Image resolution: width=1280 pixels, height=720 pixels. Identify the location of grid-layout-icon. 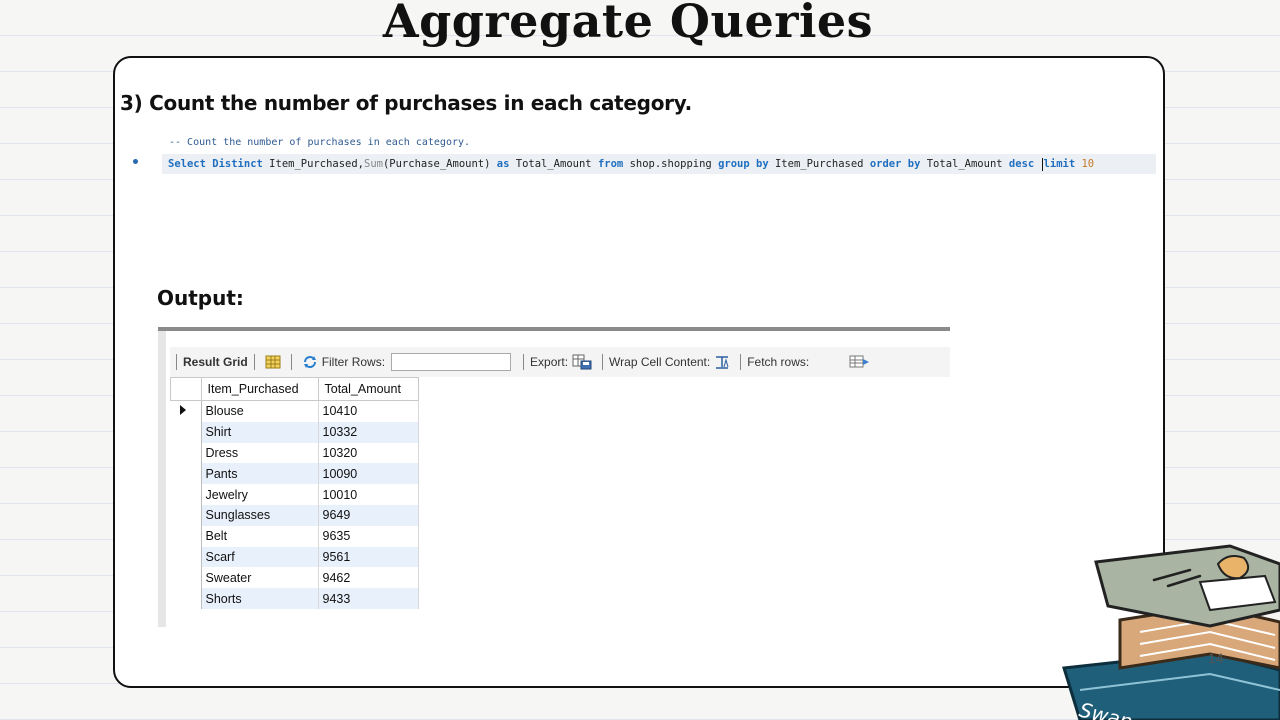
(273, 362).